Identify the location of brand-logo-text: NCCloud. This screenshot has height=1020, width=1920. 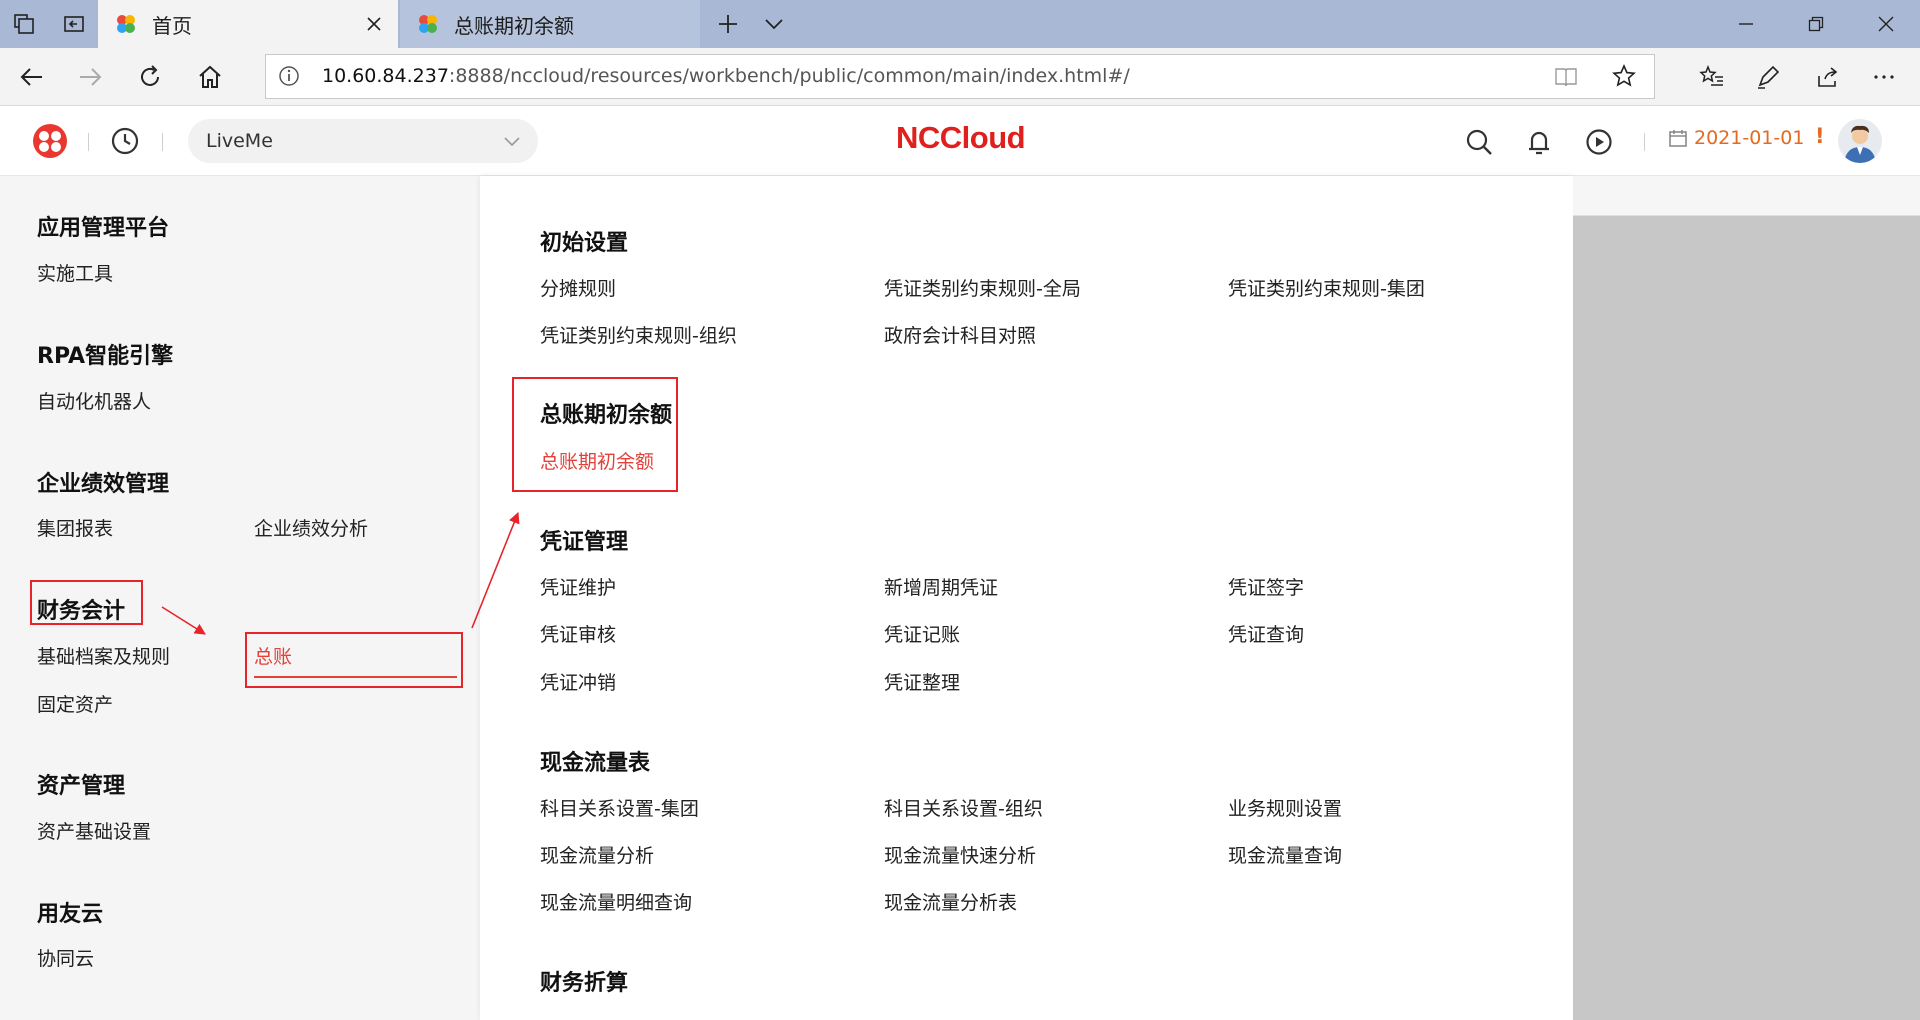
(961, 137).